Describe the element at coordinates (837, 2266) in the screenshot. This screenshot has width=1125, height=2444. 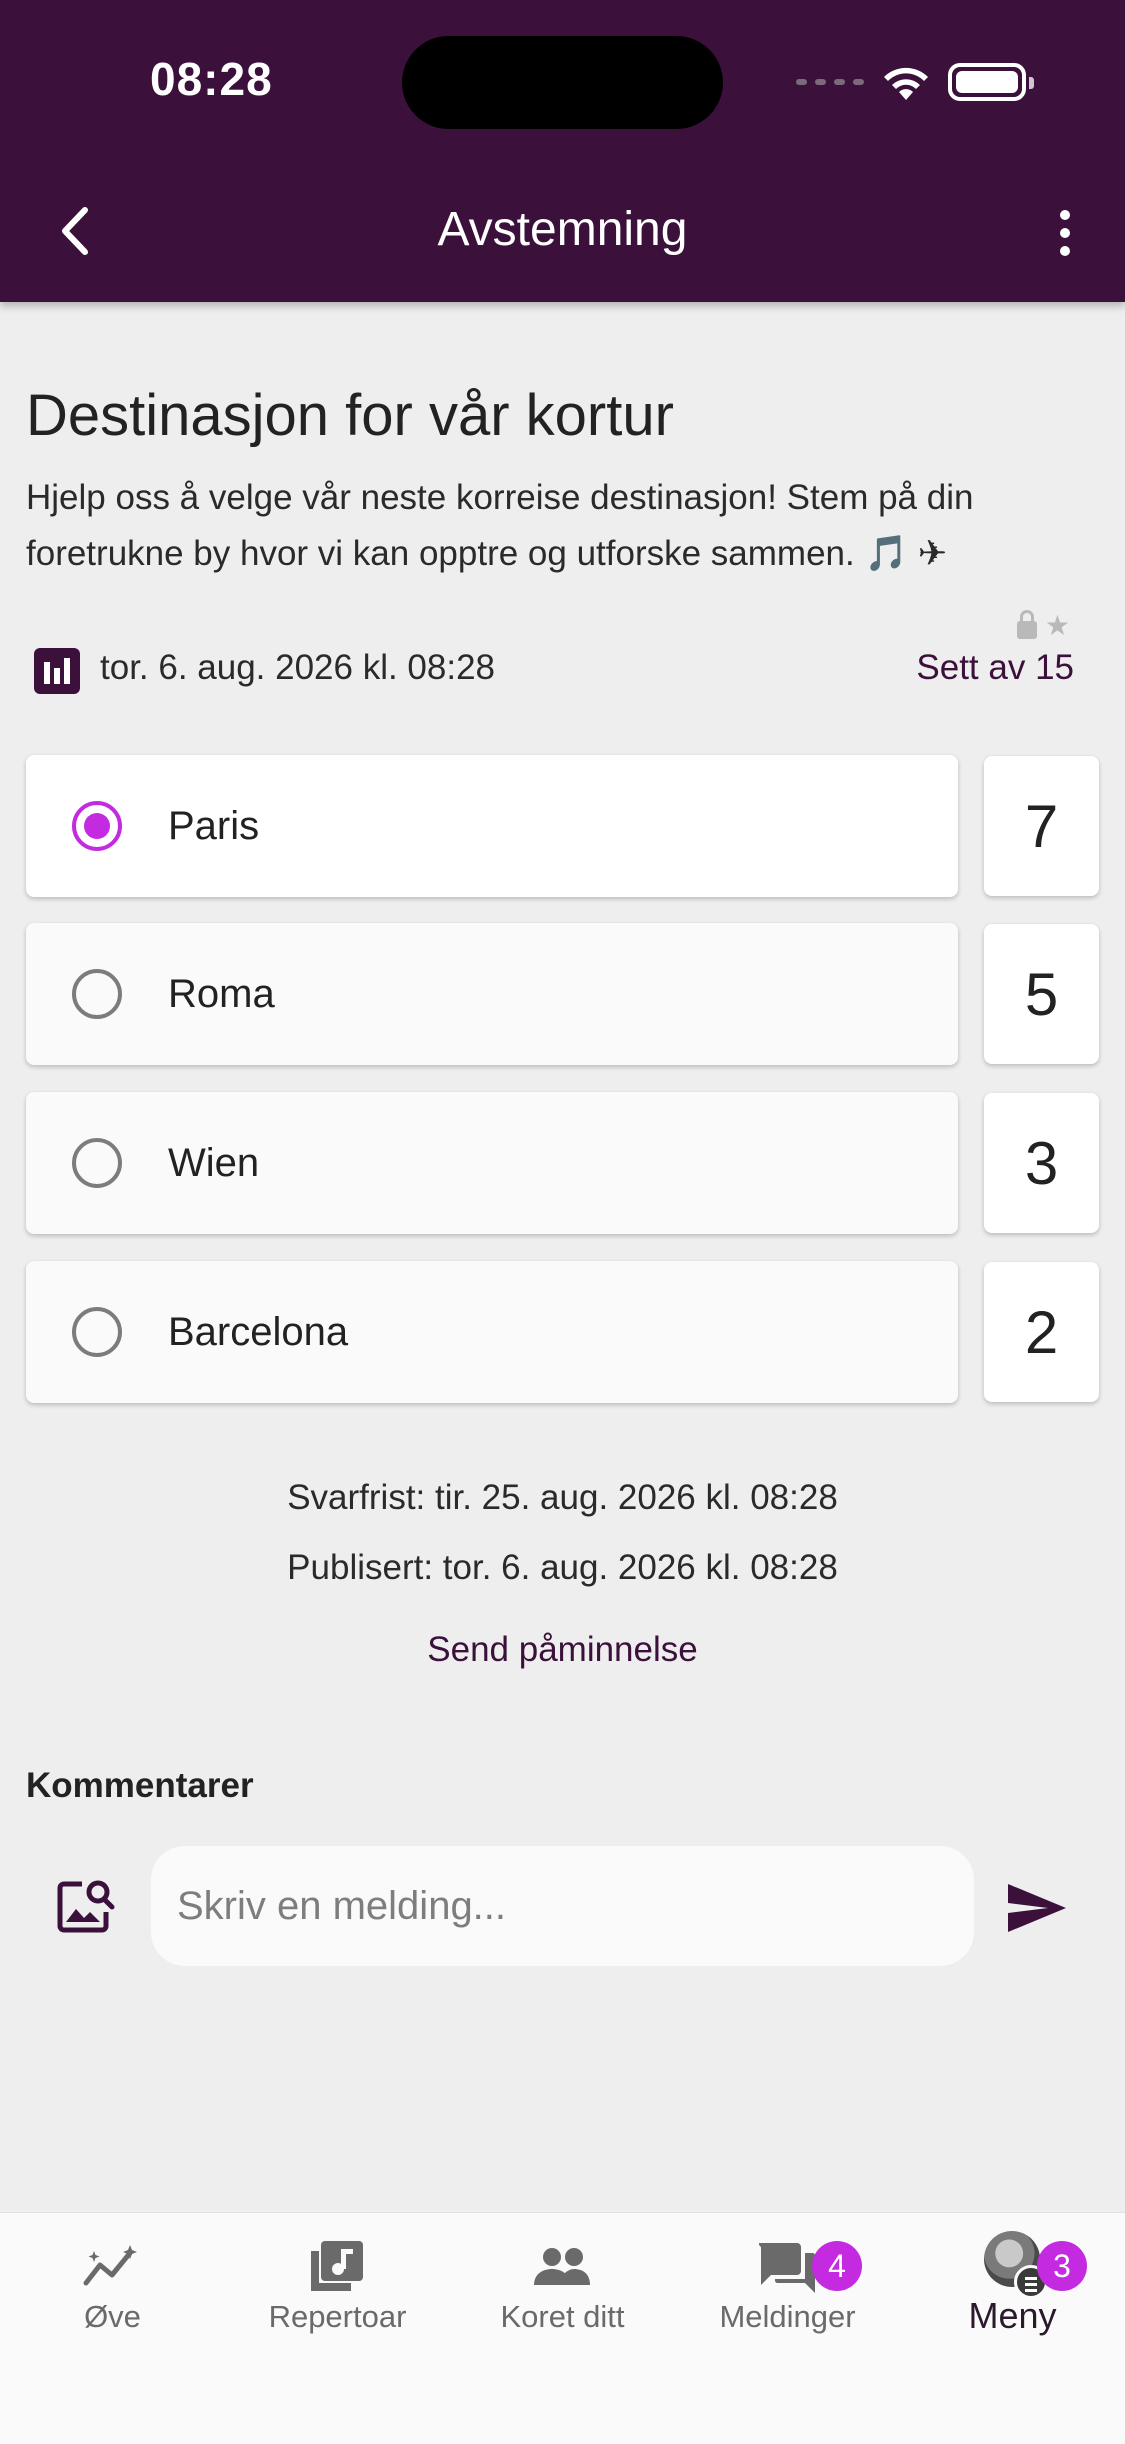
I see `unread-badge: 4` at that location.